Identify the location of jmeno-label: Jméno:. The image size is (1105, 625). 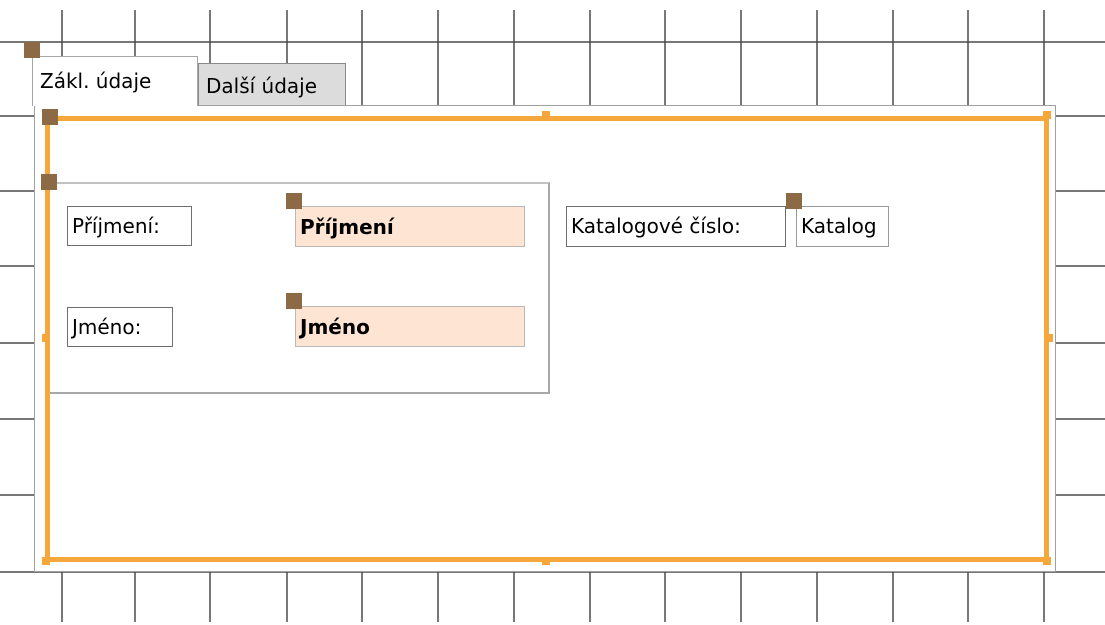
(120, 327).